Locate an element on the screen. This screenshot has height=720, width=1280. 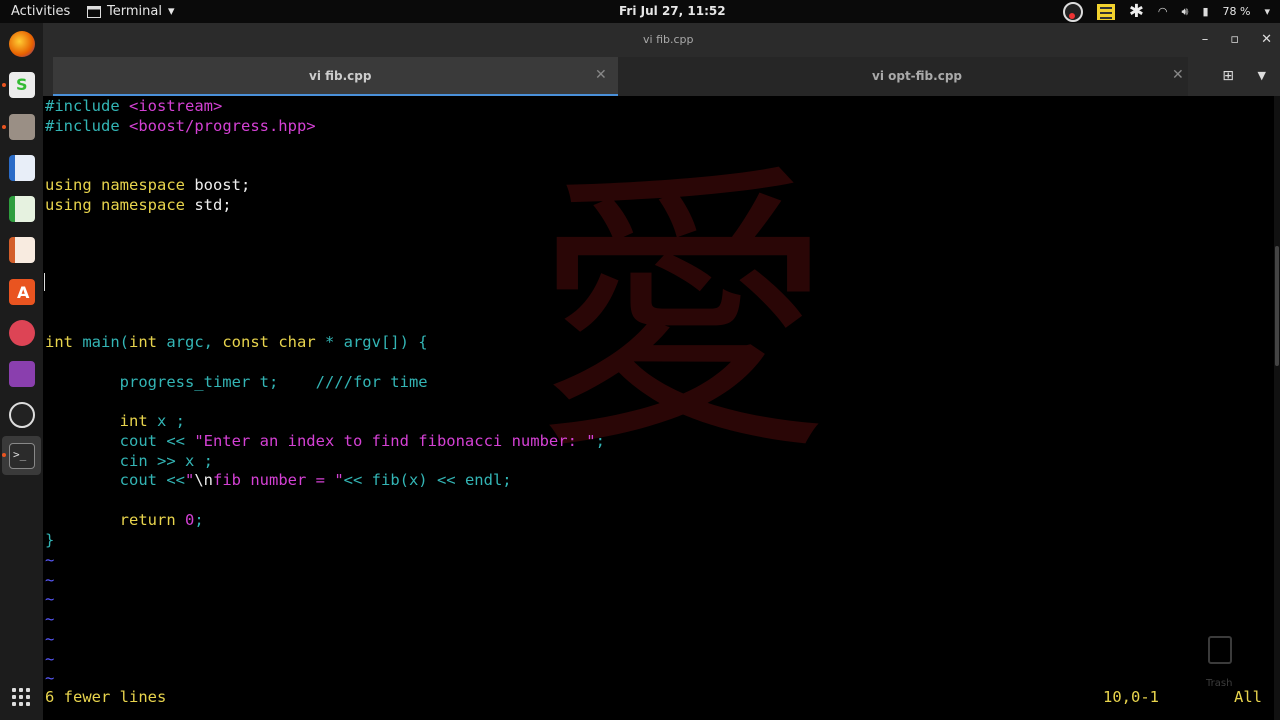
text-cursor is located at coordinates (44, 282).